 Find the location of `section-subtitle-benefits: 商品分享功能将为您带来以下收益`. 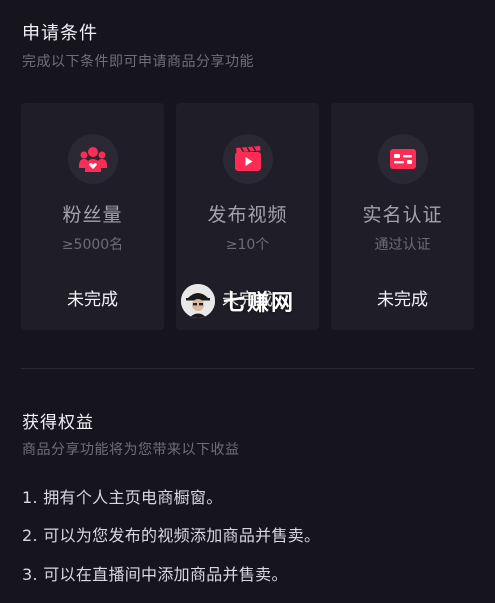

section-subtitle-benefits: 商品分享功能将为您带来以下收益 is located at coordinates (131, 450).